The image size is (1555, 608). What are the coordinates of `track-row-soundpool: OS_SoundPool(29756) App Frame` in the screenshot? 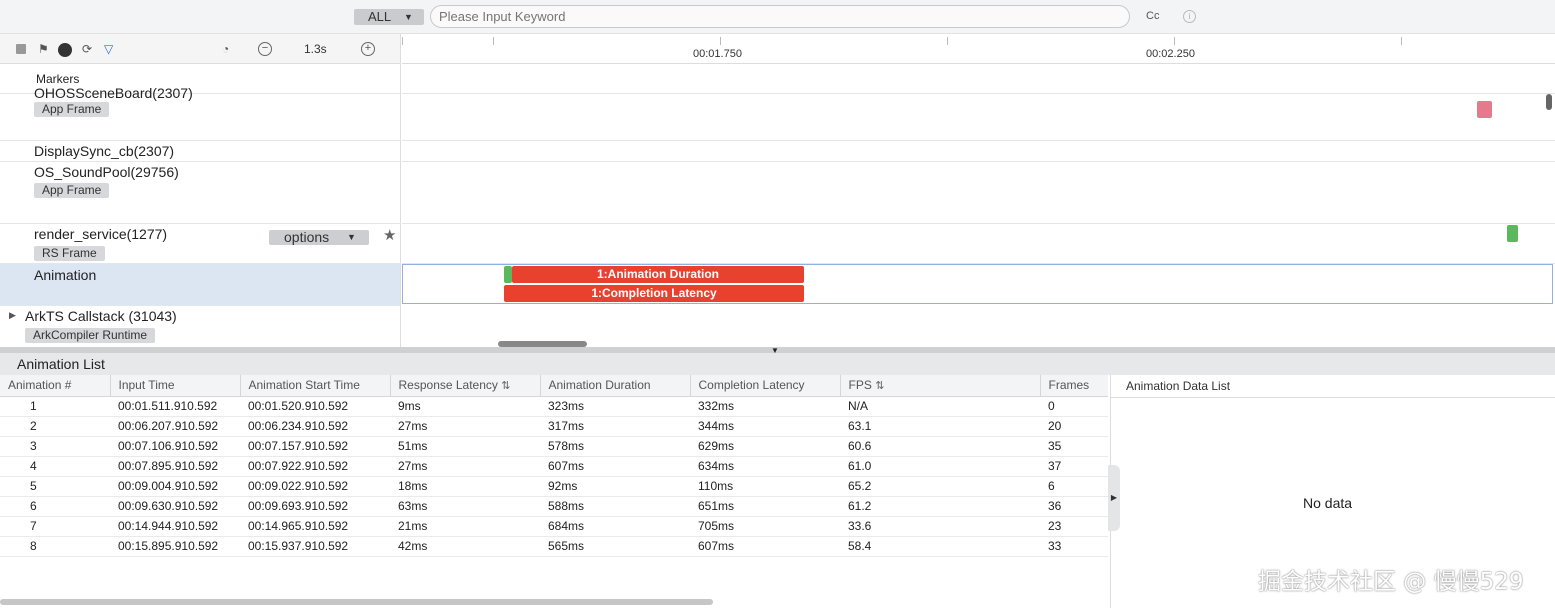 It's located at (200, 193).